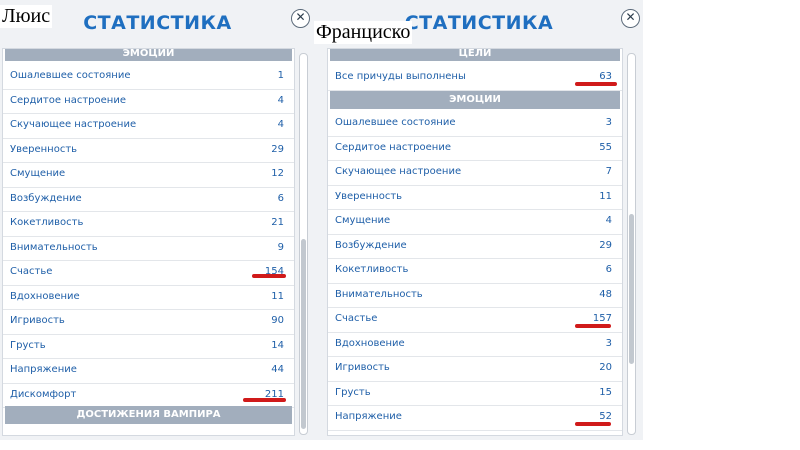  What do you see at coordinates (148, 297) in the screenshot?
I see `stat-row: Вдохновение 11` at bounding box center [148, 297].